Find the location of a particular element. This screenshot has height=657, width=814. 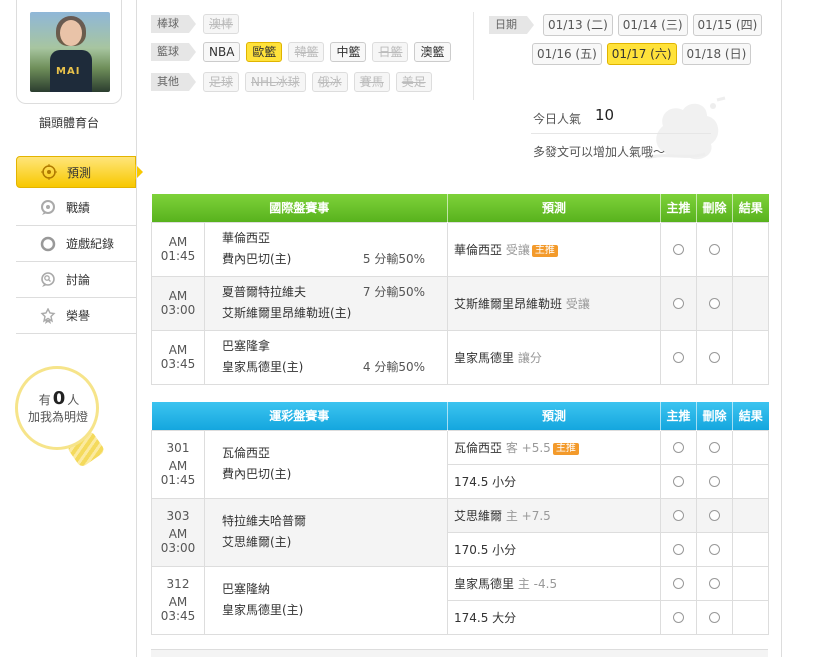

date-row-2: 01/16 (五) 01/17 (六) 01/18 (日) is located at coordinates (628, 54).